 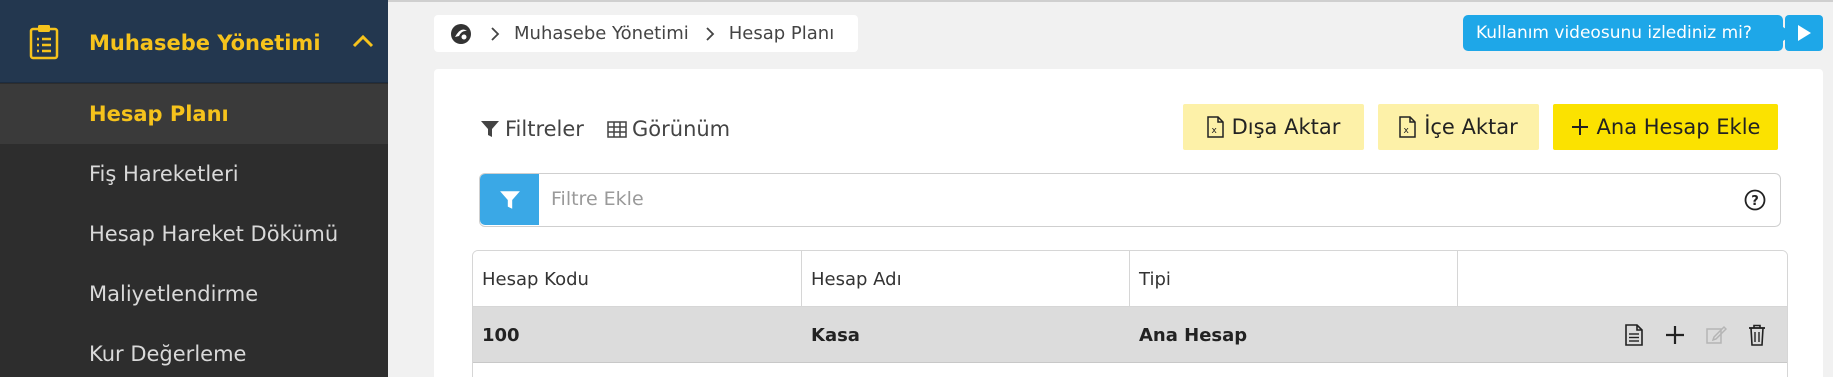 What do you see at coordinates (1130, 335) in the screenshot?
I see `table-row: 100 Kasa Ana Hesap` at bounding box center [1130, 335].